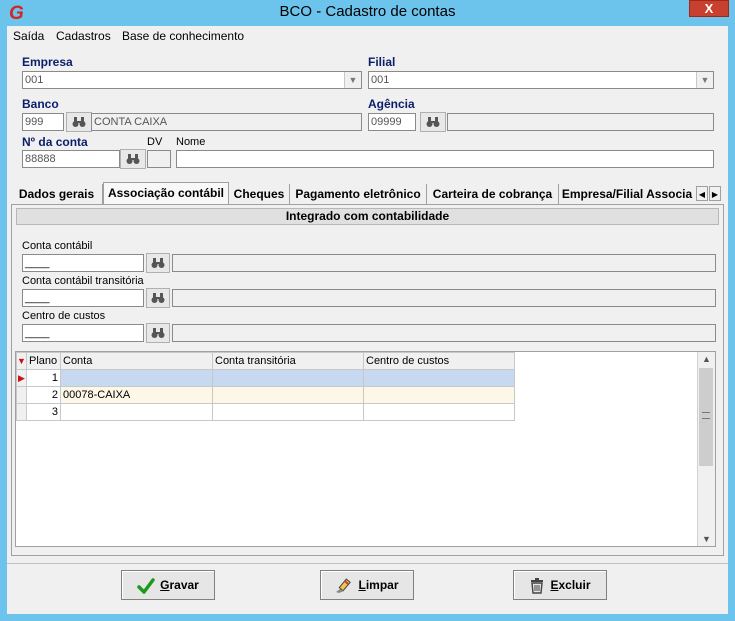 The width and height of the screenshot is (735, 621). Describe the element at coordinates (183, 36) in the screenshot. I see `menu-base-conhecimento: Base de conhecimento` at that location.